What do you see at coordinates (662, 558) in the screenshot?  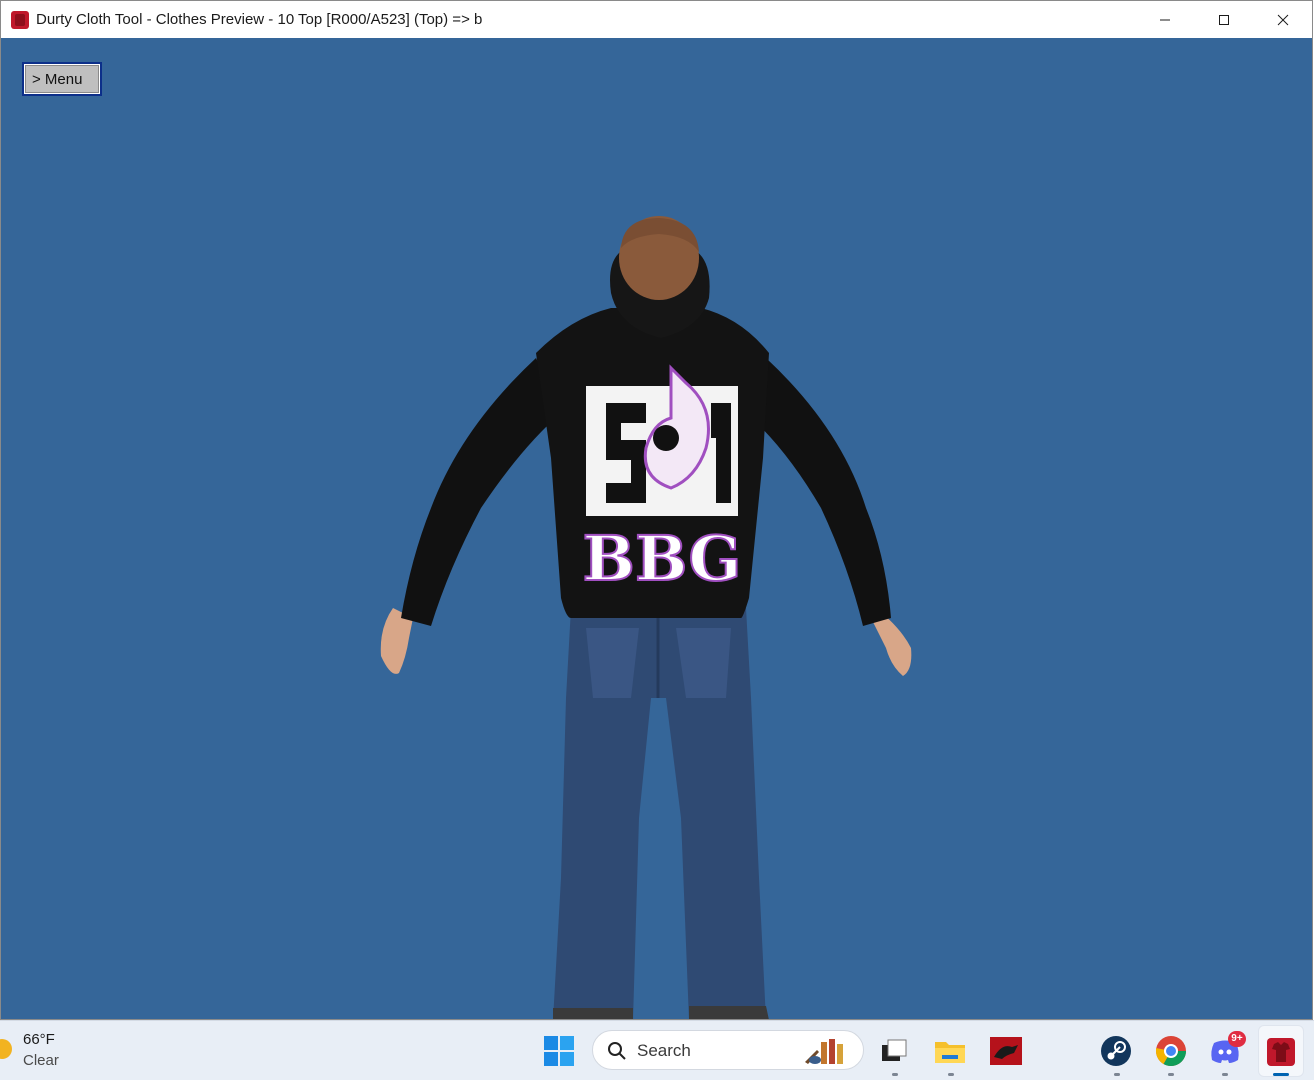 I see `hoodie-print-text: BBG` at bounding box center [662, 558].